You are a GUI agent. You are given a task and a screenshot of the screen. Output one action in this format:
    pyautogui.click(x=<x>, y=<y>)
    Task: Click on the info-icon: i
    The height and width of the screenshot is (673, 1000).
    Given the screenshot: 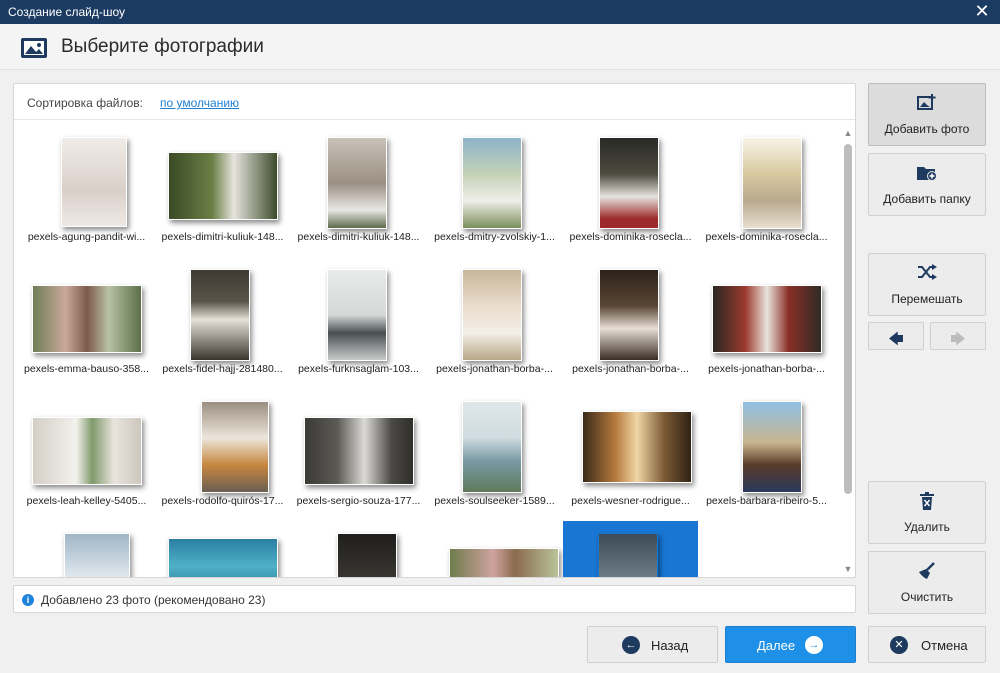 What is the action you would take?
    pyautogui.click(x=28, y=600)
    